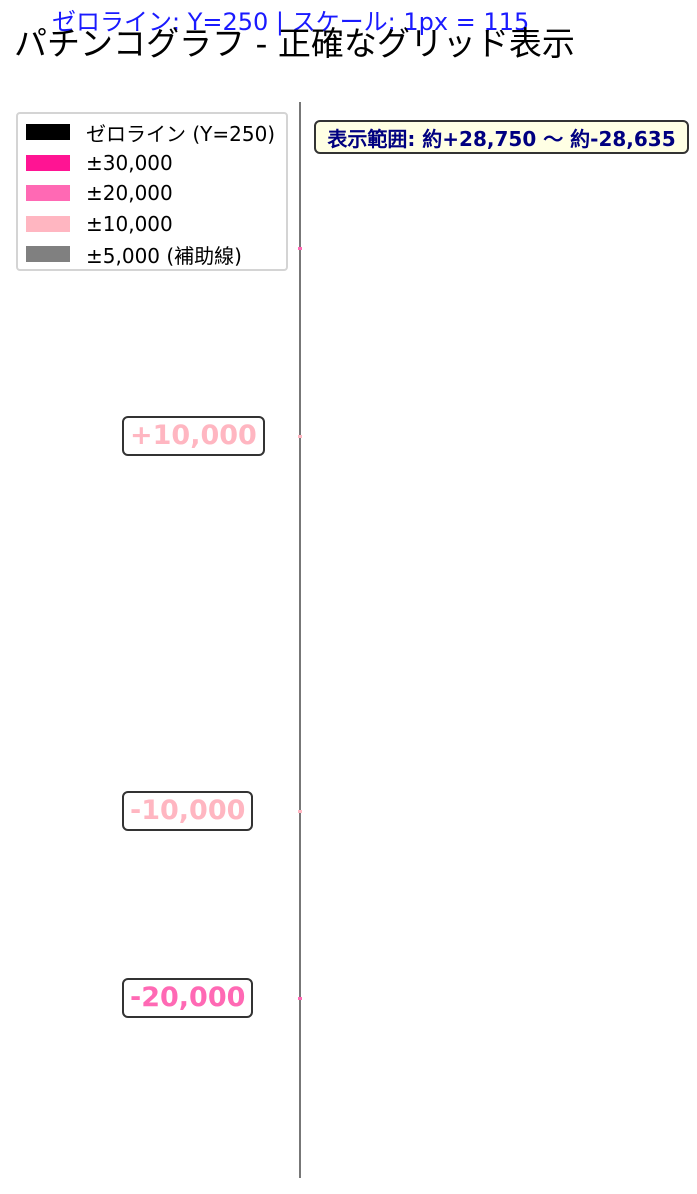 This screenshot has height=1194, width=697. What do you see at coordinates (193, 435) in the screenshot?
I see `grid-label-plus10000: +10,000` at bounding box center [193, 435].